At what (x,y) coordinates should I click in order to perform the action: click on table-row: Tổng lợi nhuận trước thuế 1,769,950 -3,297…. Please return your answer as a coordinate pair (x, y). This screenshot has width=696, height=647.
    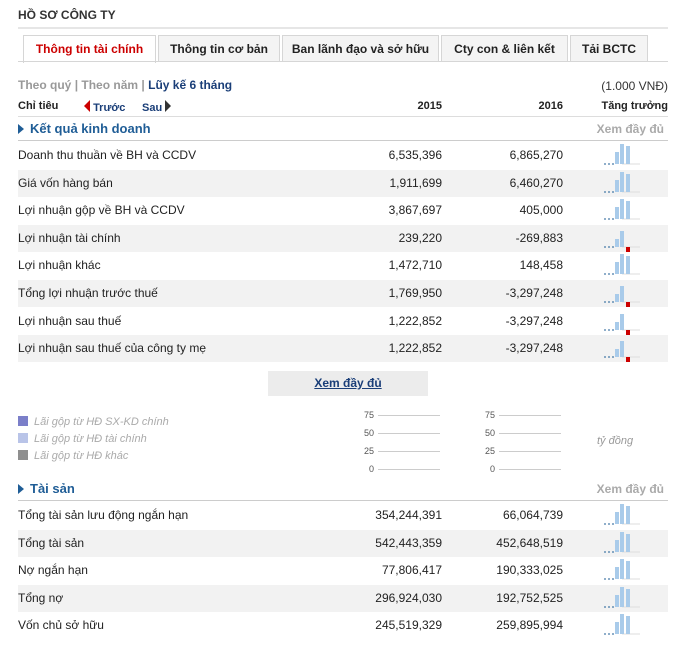
    Looking at the image, I should click on (343, 293).